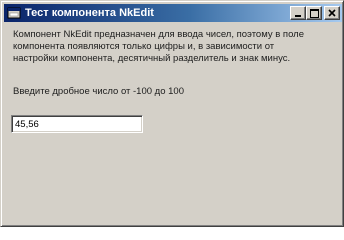 The width and height of the screenshot is (344, 240). What do you see at coordinates (98, 91) in the screenshot?
I see `range-prompt-label: Введите дробное число от -100 до 100` at bounding box center [98, 91].